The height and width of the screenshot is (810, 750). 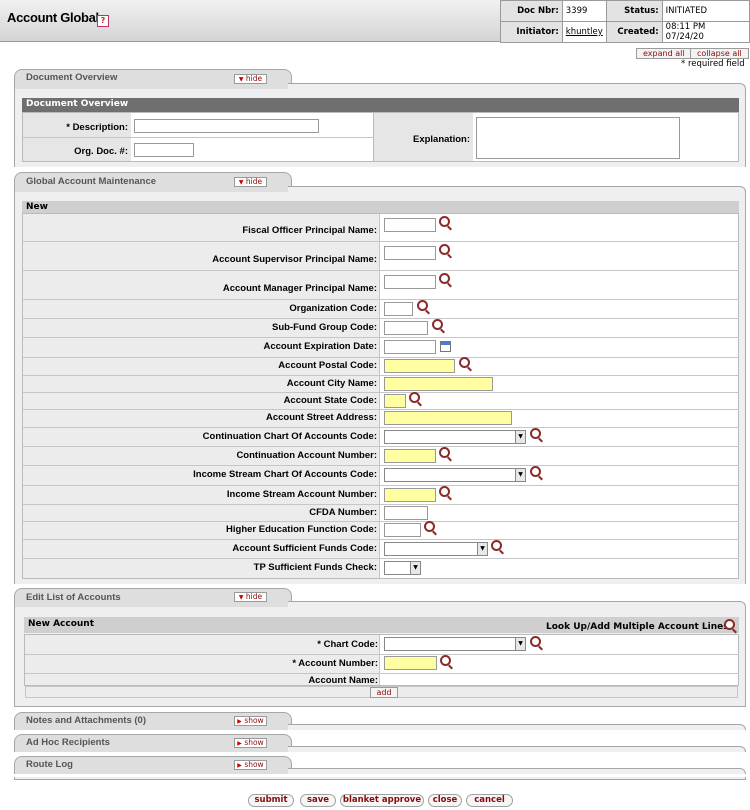 I want to click on description-input, so click(x=226, y=126).